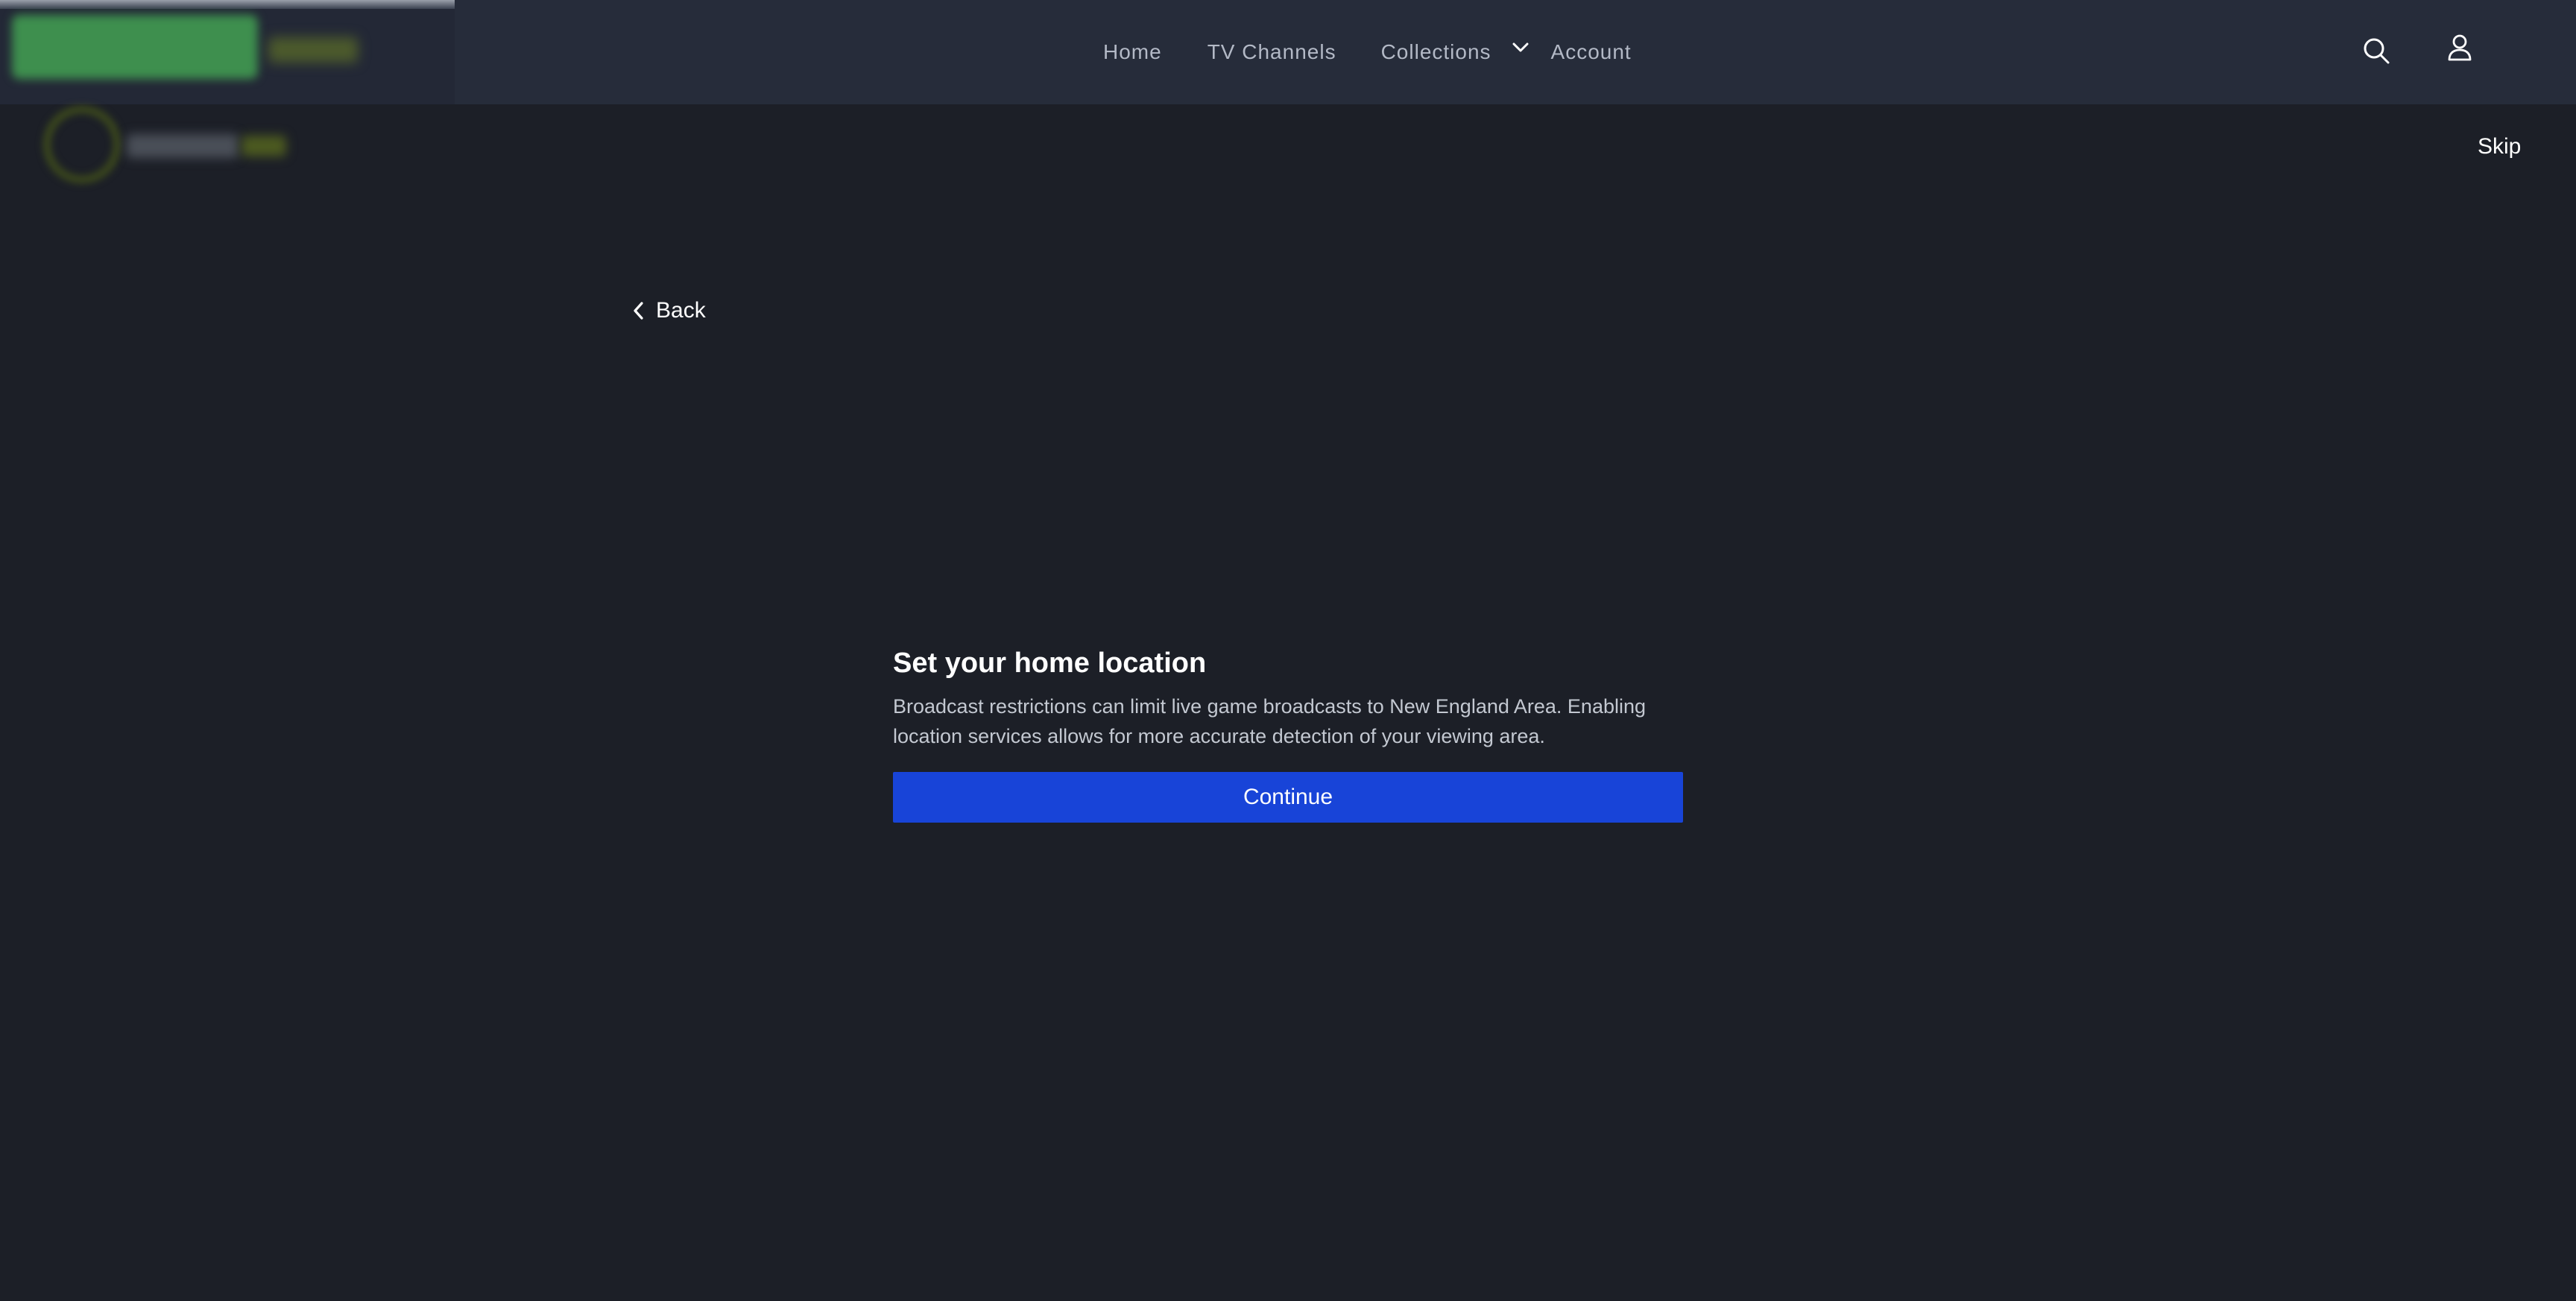 This screenshot has width=2576, height=1301. What do you see at coordinates (1272, 52) in the screenshot?
I see `nav-tv-channels: TV Channels` at bounding box center [1272, 52].